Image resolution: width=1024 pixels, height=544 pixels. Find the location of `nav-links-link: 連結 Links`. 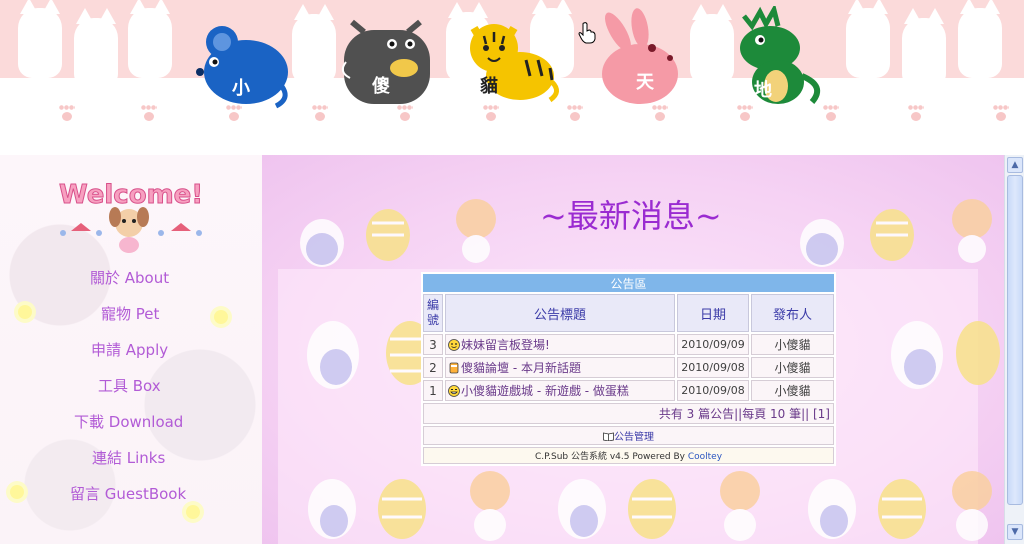

nav-links-link: 連結 Links is located at coordinates (128, 457).